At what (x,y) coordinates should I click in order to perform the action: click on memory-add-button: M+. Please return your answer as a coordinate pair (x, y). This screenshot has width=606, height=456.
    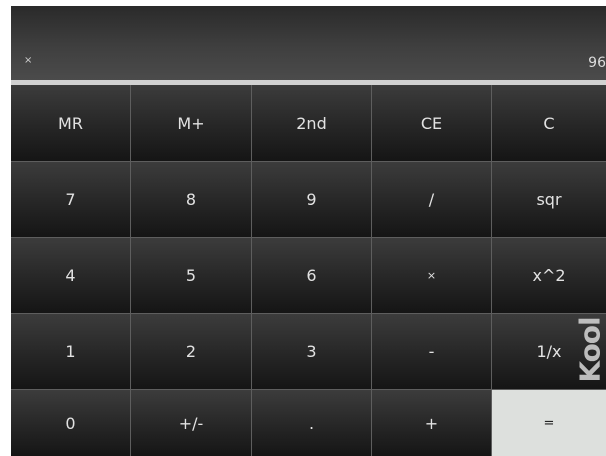
    Looking at the image, I should click on (191, 123).